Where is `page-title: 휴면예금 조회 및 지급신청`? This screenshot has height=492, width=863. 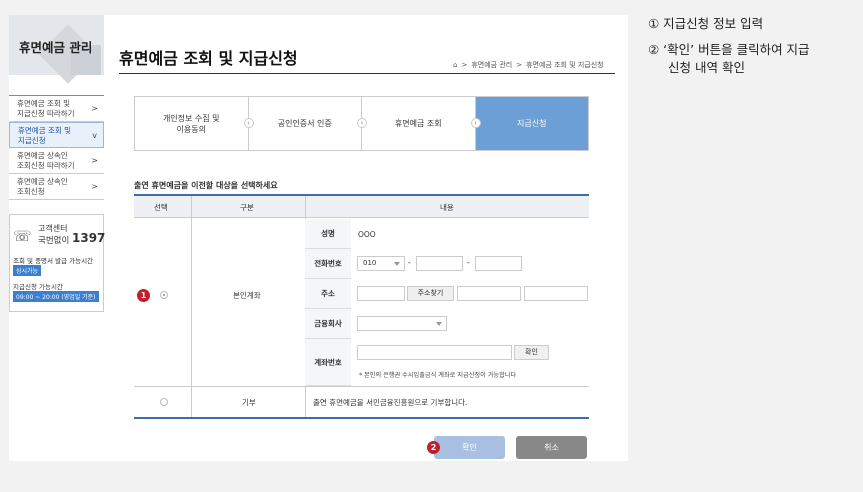 page-title: 휴면예금 조회 및 지급신청 is located at coordinates (208, 58).